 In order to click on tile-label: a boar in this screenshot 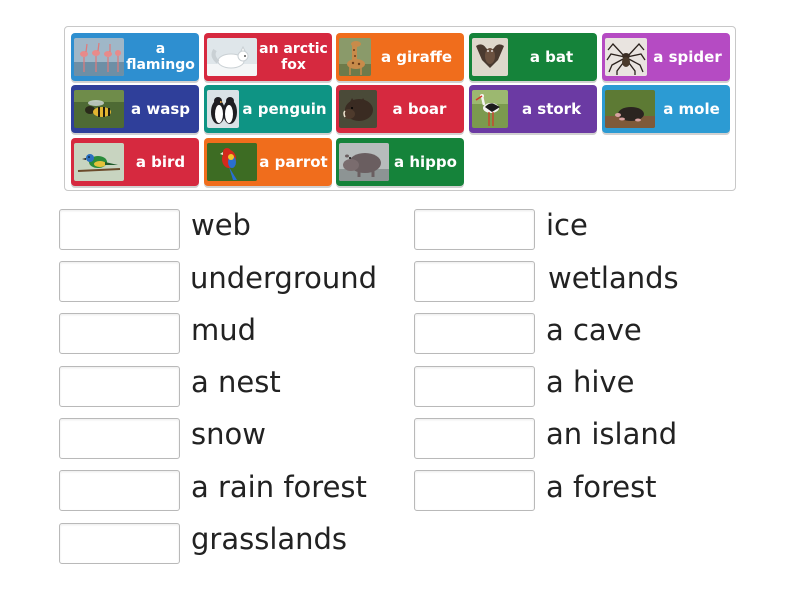, I will do `click(419, 108)`.